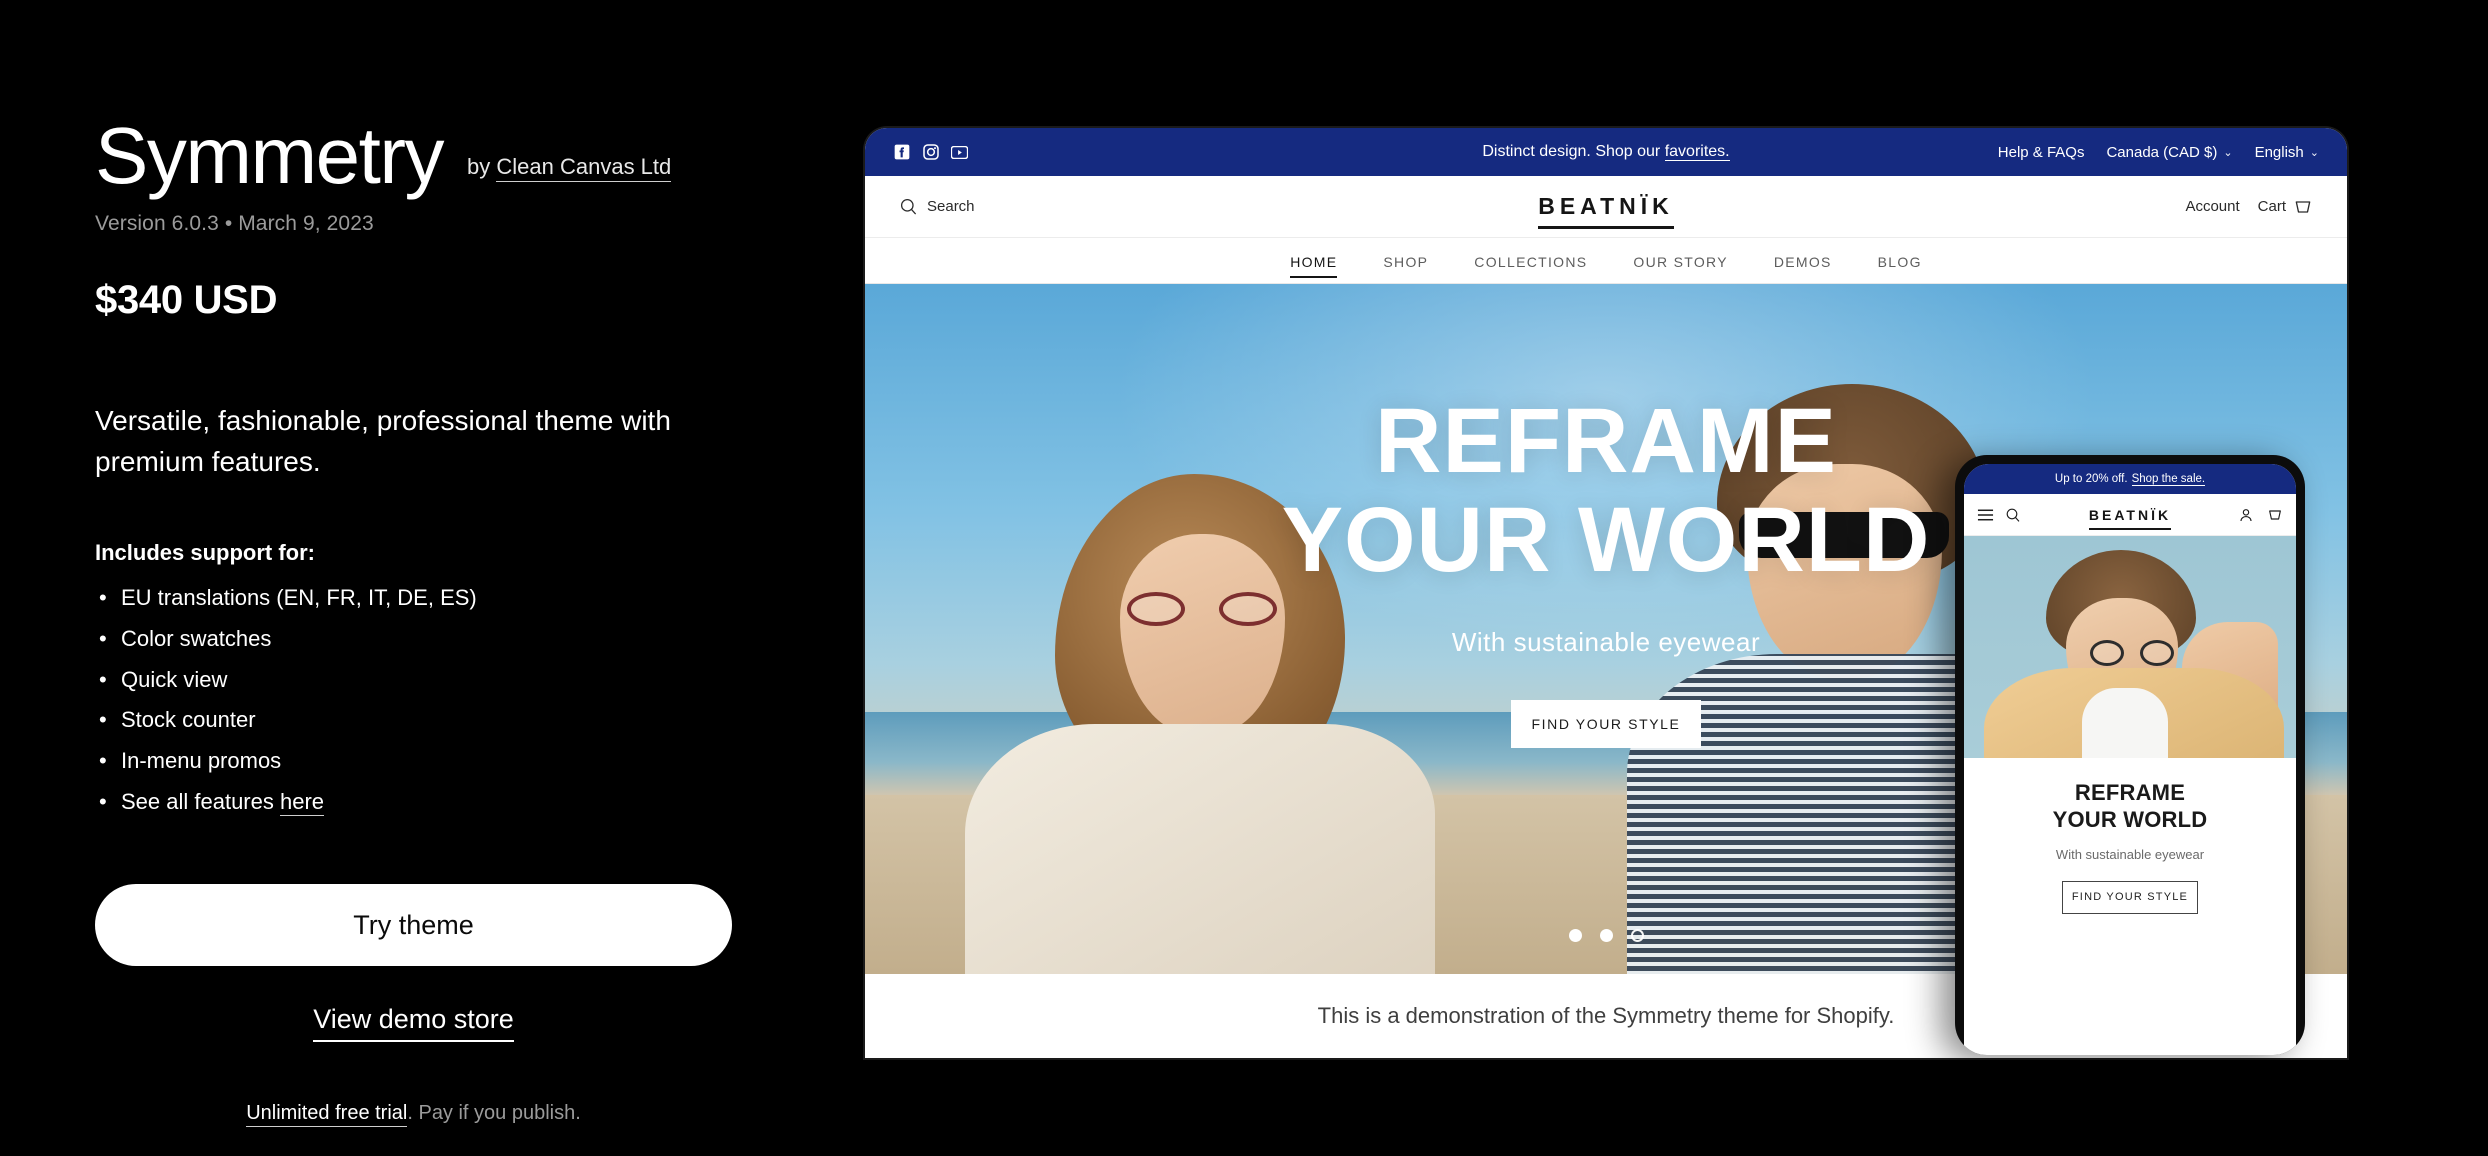 The width and height of the screenshot is (2488, 1156). Describe the element at coordinates (959, 152) in the screenshot. I see `youtube-icon` at that location.